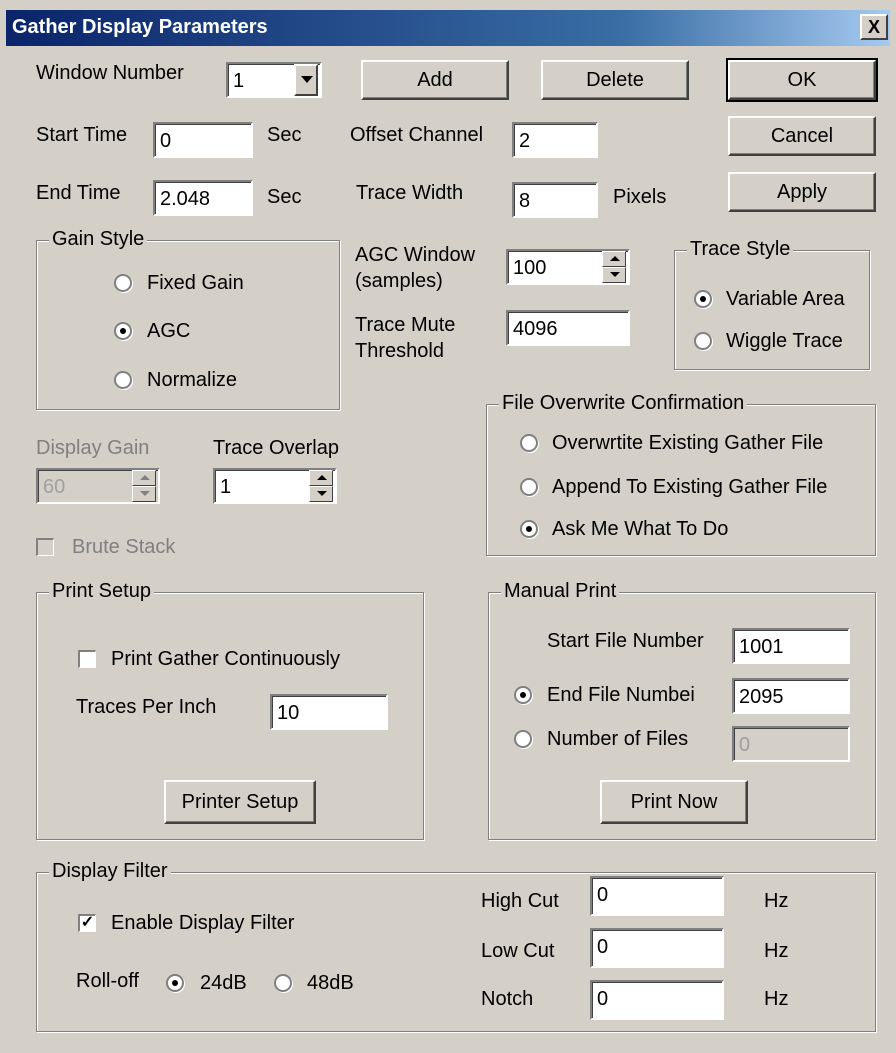 Image resolution: width=896 pixels, height=1053 pixels. What do you see at coordinates (284, 197) in the screenshot?
I see `end-time-unit: Sec` at bounding box center [284, 197].